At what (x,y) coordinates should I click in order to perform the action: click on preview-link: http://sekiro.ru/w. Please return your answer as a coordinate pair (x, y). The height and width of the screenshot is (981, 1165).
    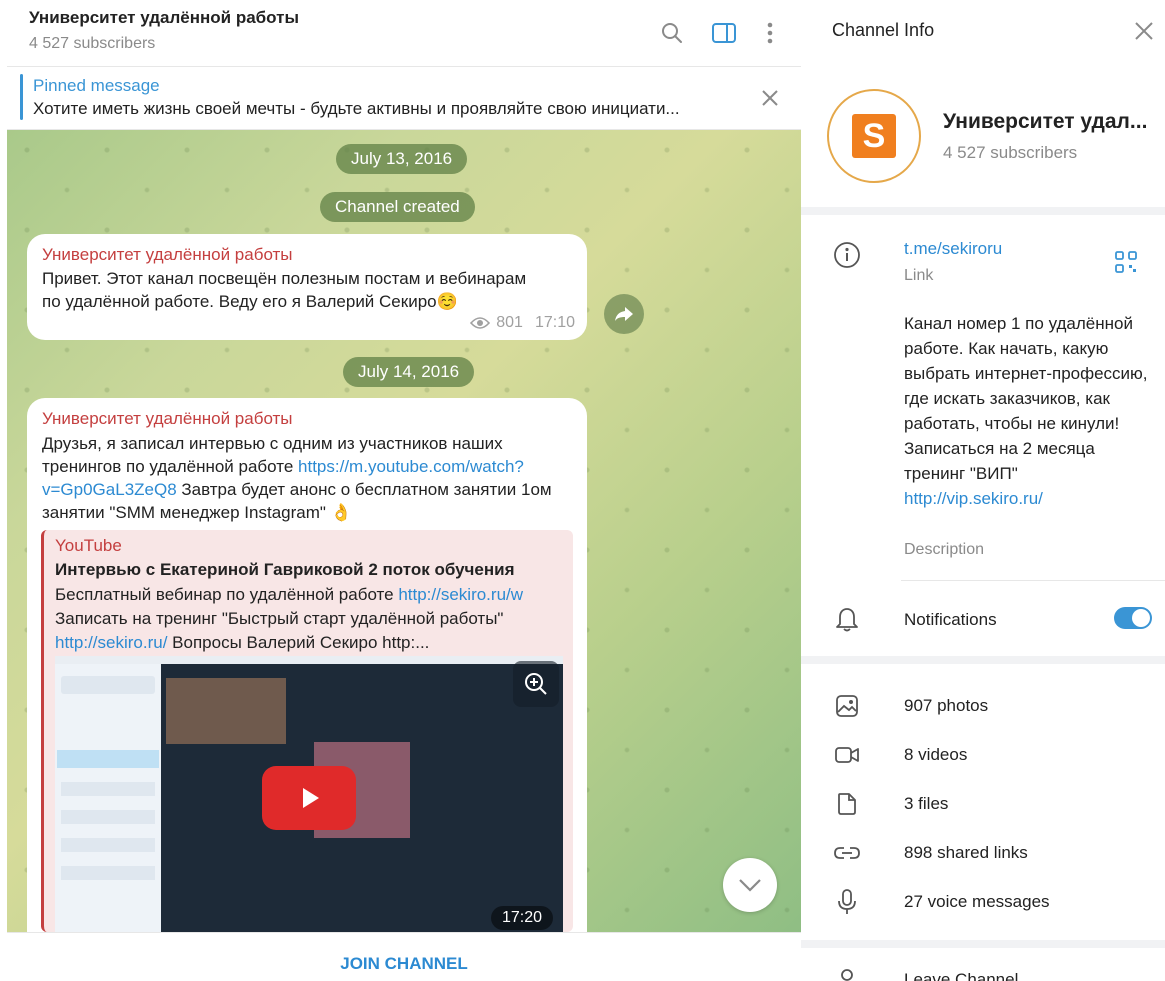
    Looking at the image, I should click on (460, 594).